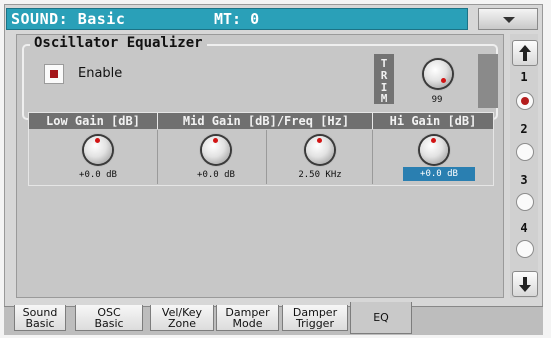  I want to click on mid-gain-knob, so click(216, 150).